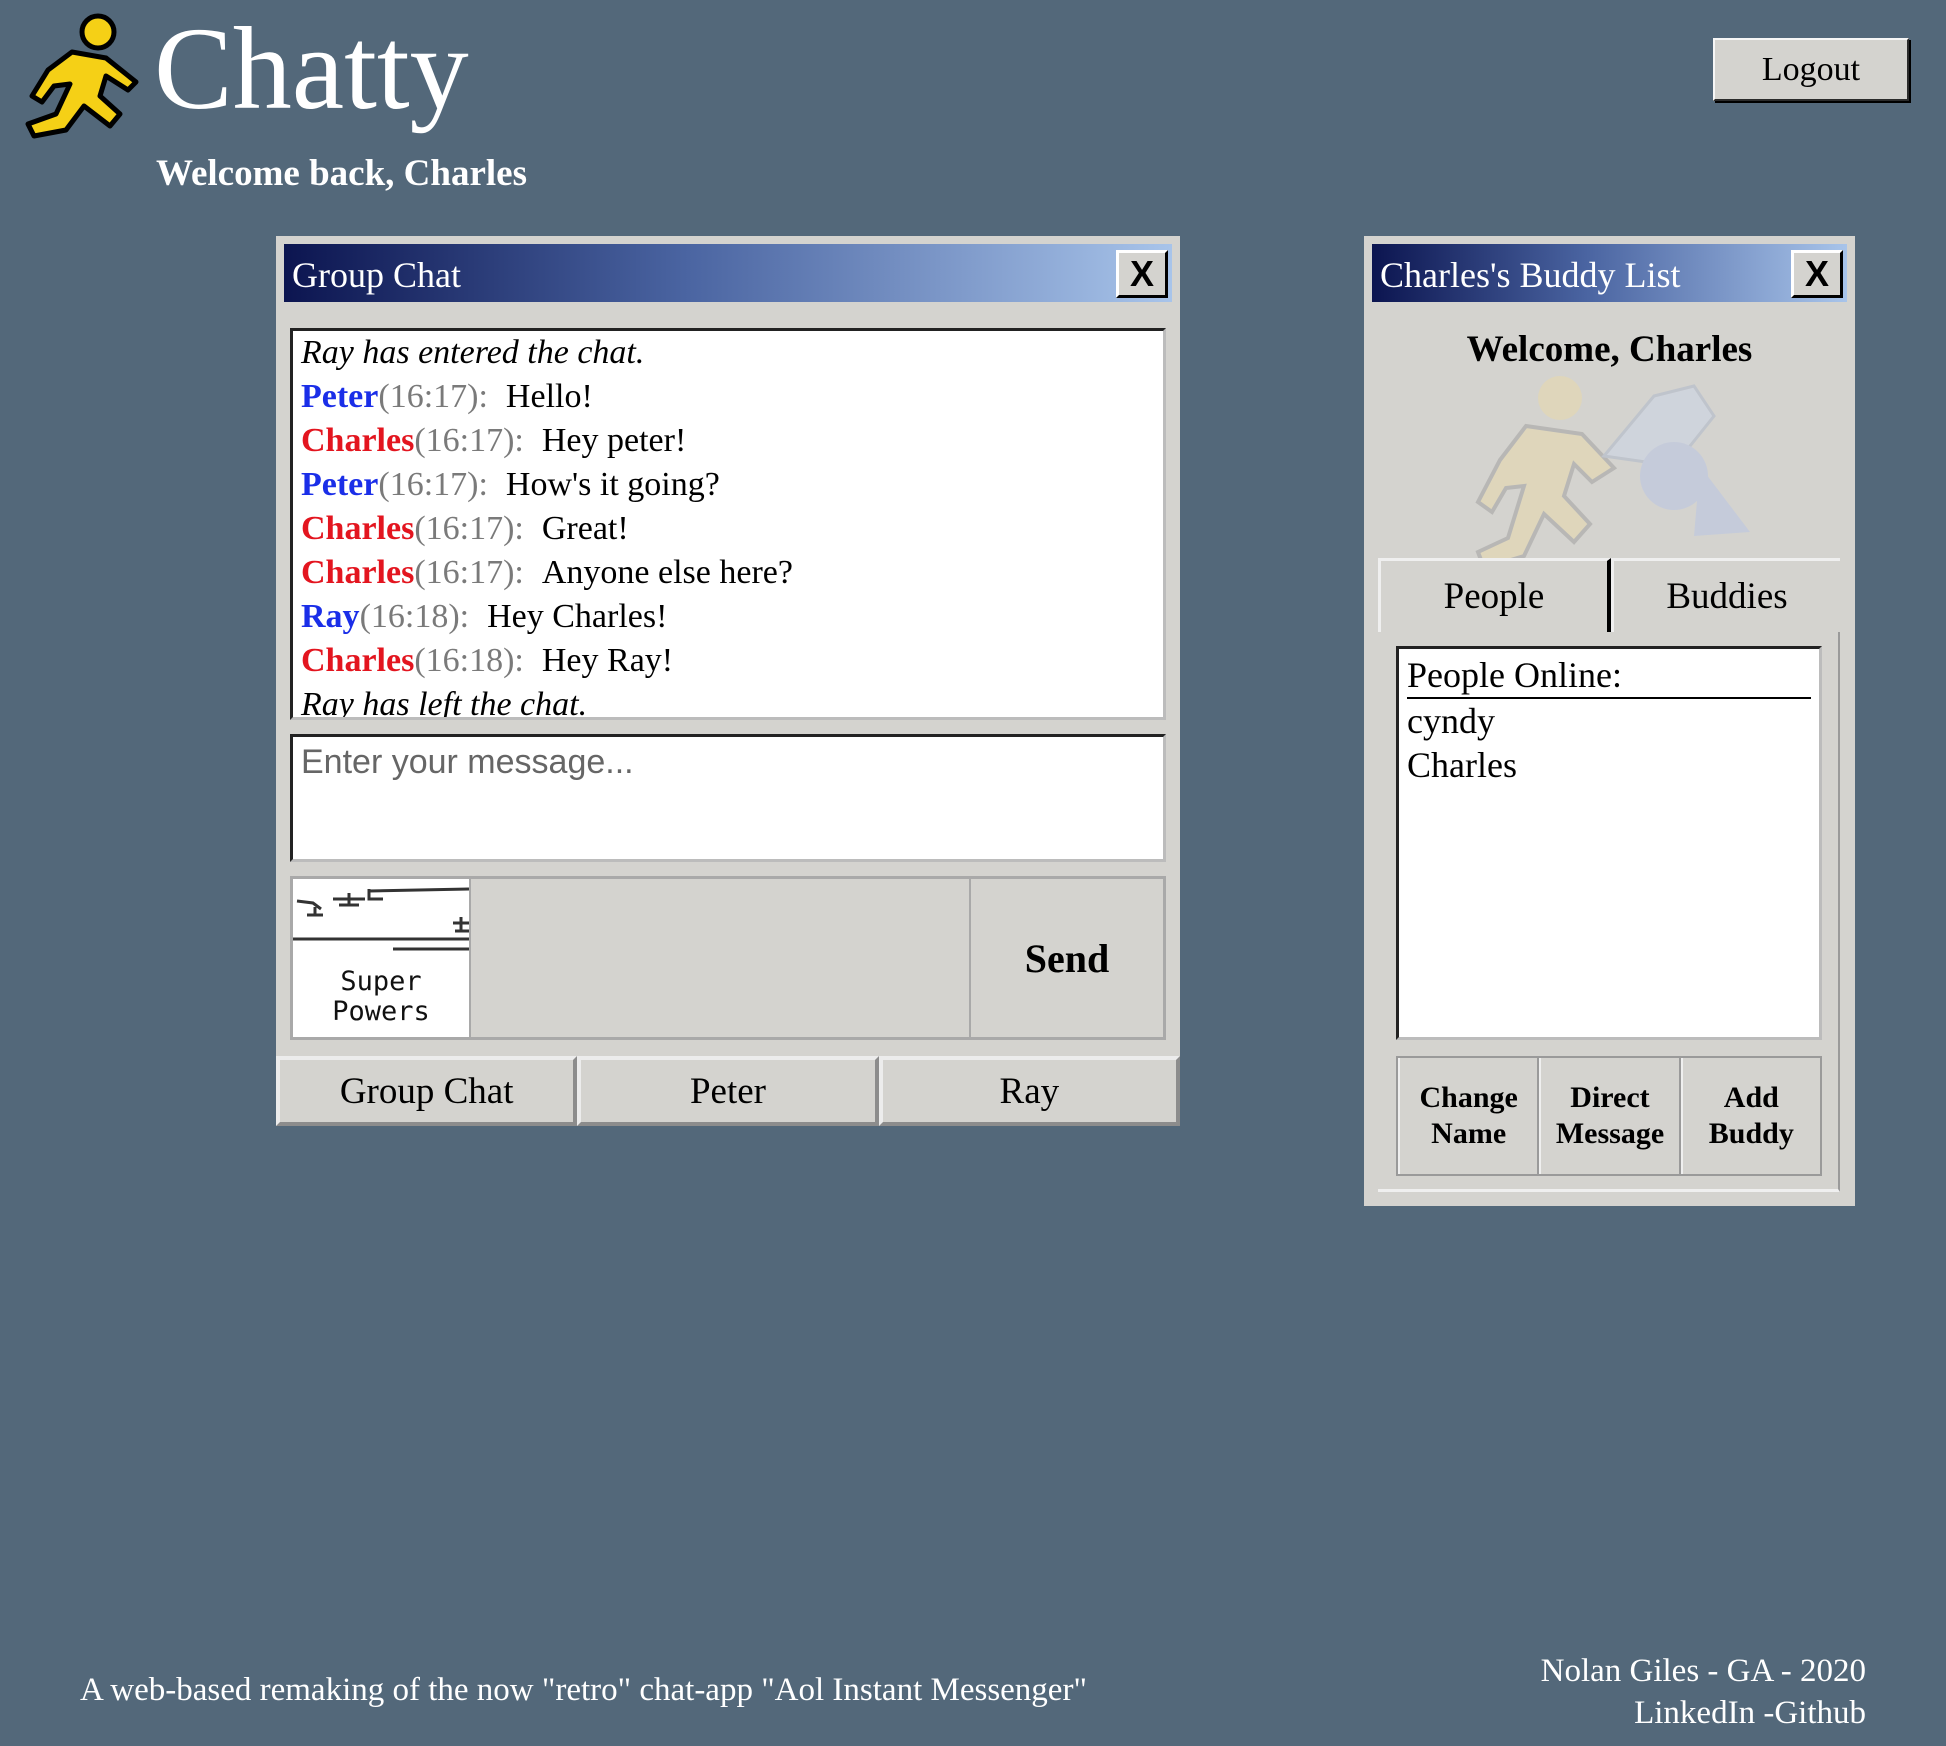 The image size is (1946, 1746). Describe the element at coordinates (607, 660) in the screenshot. I see `message-text: Hey Ray!` at that location.